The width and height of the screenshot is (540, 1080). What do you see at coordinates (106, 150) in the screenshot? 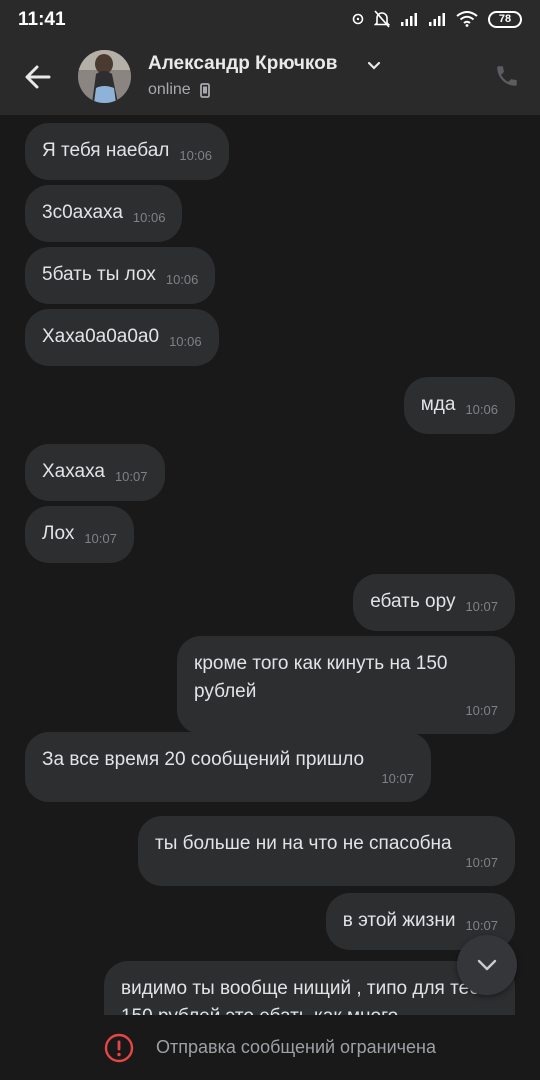
I see `message-text: Я тебя наебал` at bounding box center [106, 150].